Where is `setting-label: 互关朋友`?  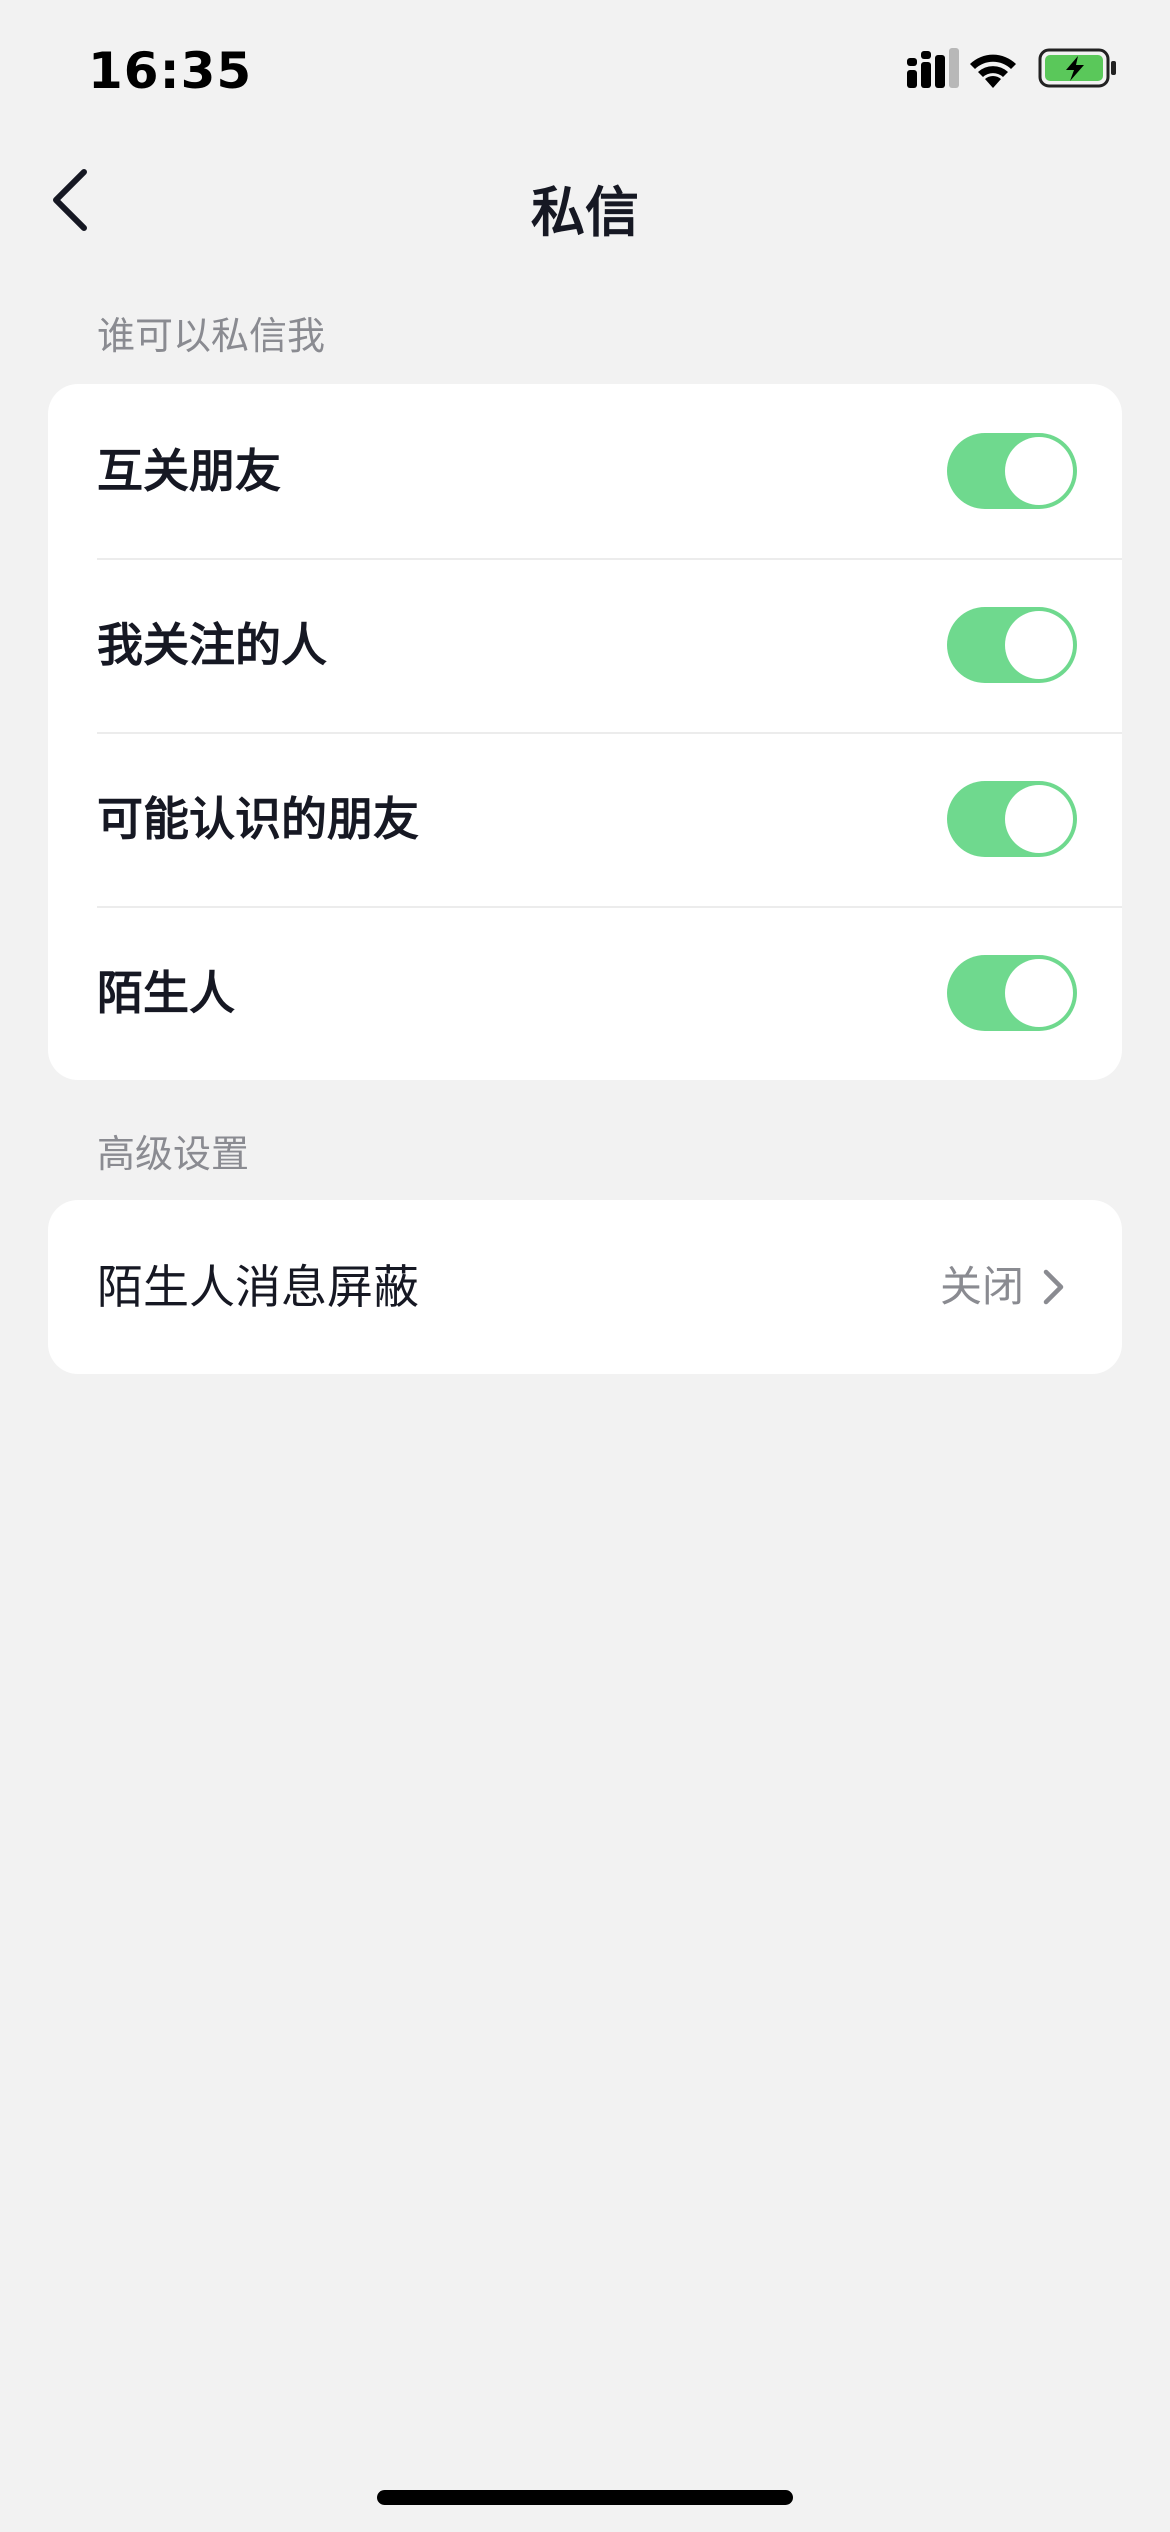 setting-label: 互关朋友 is located at coordinates (189, 471).